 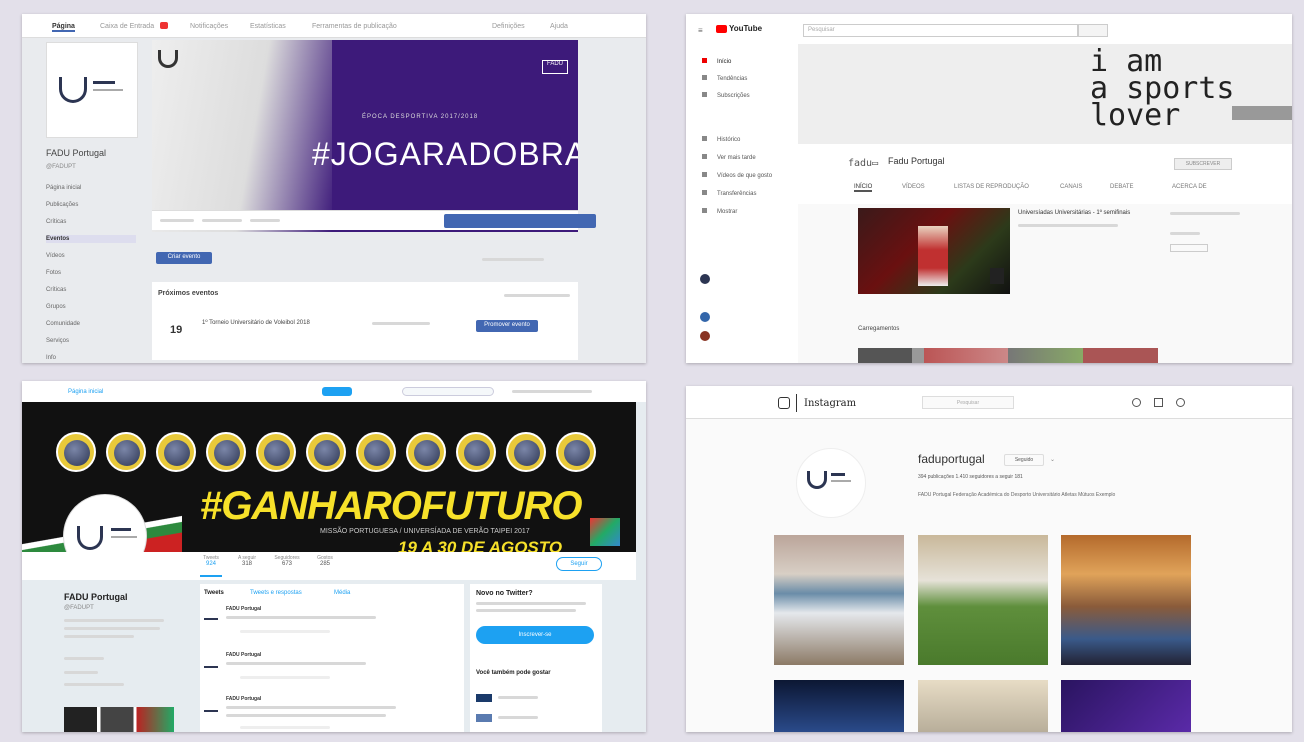 I want to click on compass-icon, so click(x=1136, y=402).